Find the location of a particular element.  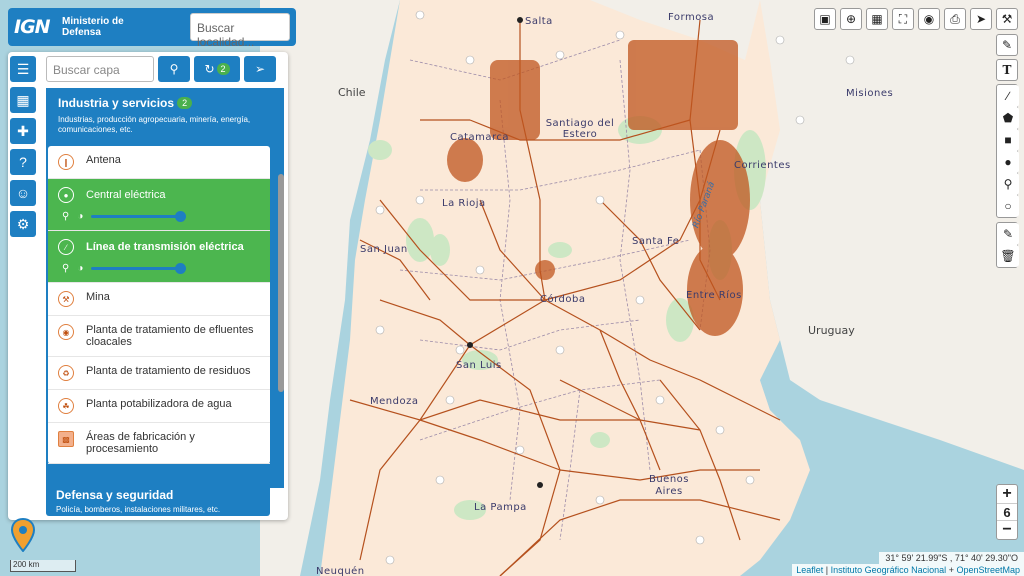

layer-head: ● Central eléctrica is located at coordinates (111, 195).